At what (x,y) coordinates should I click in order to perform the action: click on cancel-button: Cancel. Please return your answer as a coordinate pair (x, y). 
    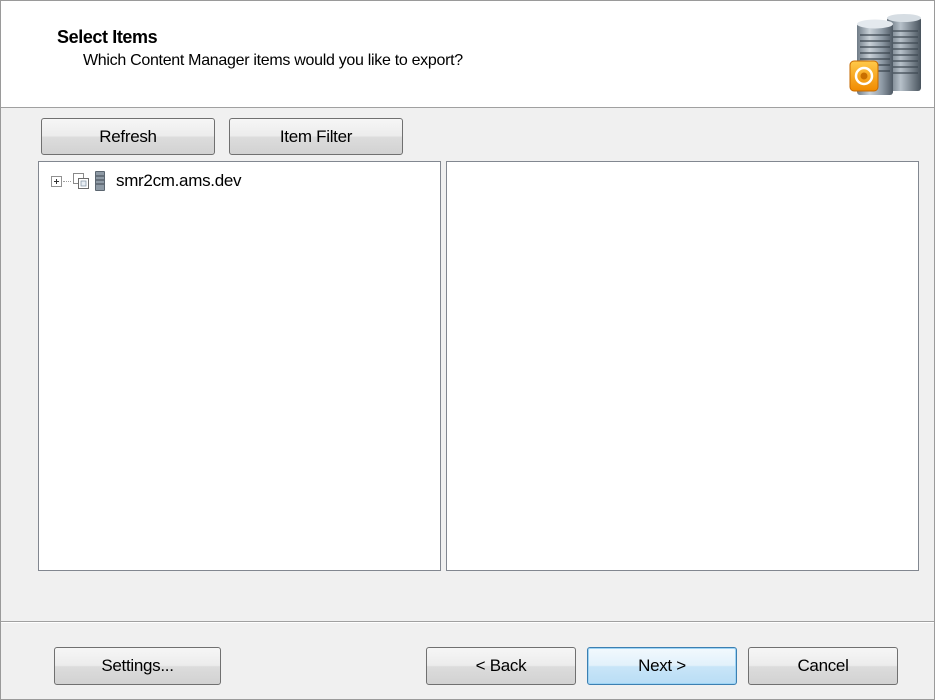
    Looking at the image, I should click on (823, 666).